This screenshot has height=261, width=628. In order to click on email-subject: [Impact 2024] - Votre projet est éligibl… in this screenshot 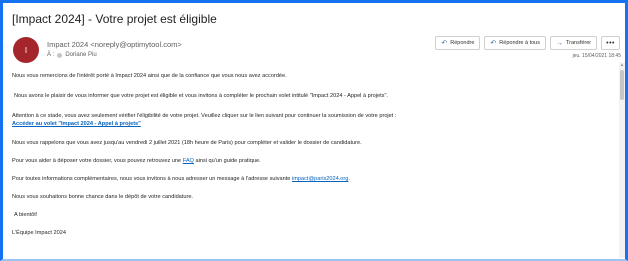, I will do `click(114, 19)`.